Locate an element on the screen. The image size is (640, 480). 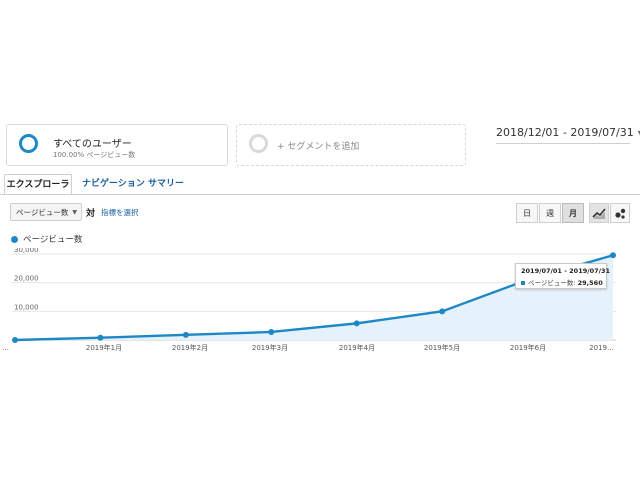
date-range-underline is located at coordinates (563, 143).